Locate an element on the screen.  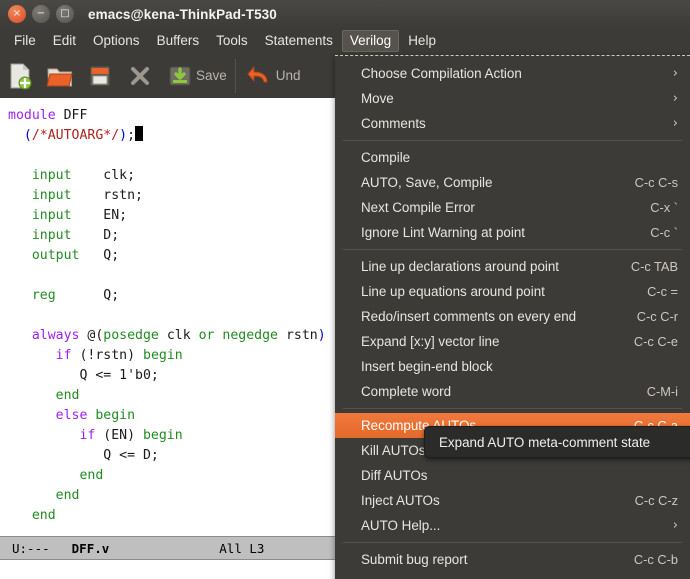
code-token: reg is located at coordinates (32, 295).